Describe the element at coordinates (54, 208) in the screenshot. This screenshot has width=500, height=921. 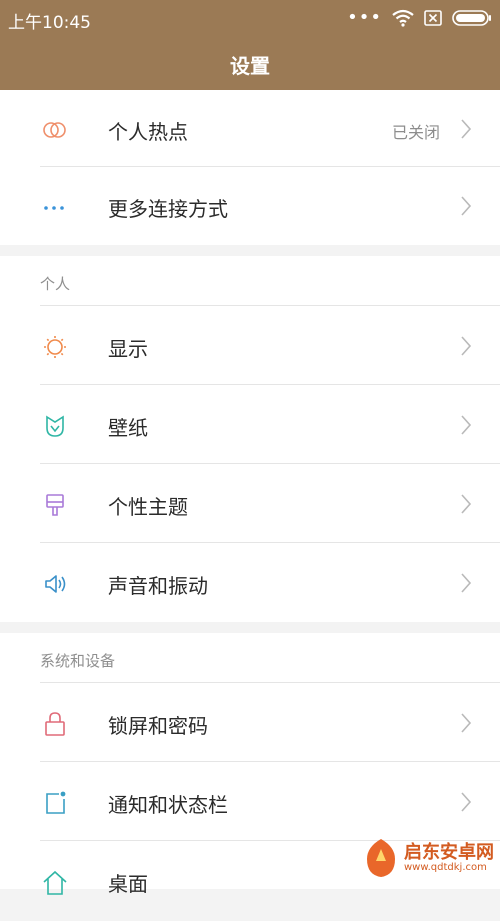
I see `more-dots-icon` at that location.